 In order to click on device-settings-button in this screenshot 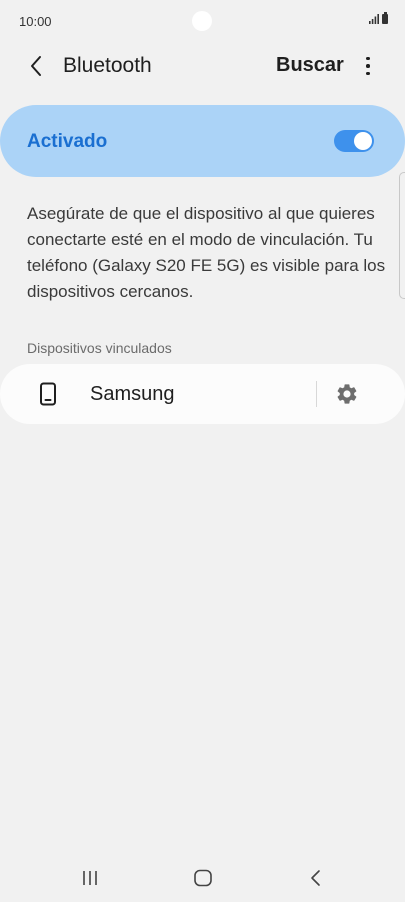, I will do `click(347, 394)`.